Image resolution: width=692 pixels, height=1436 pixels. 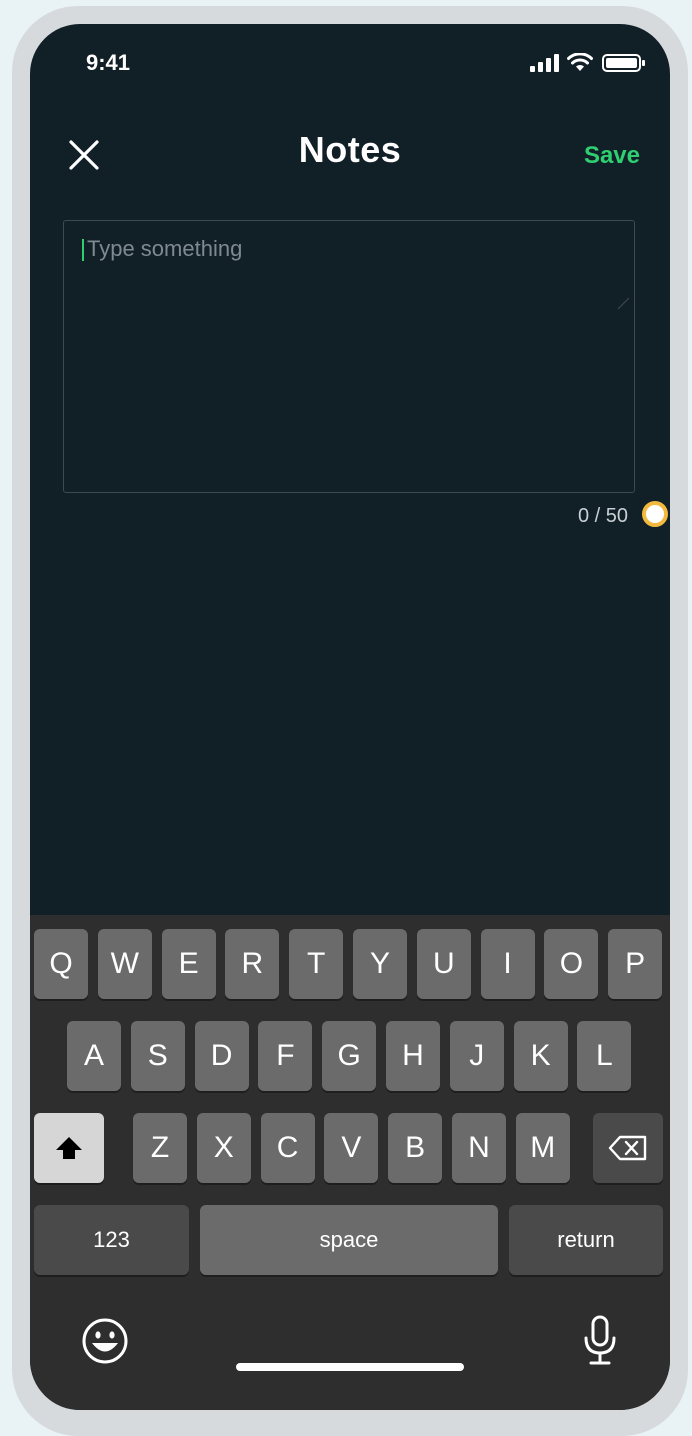 What do you see at coordinates (603, 516) in the screenshot?
I see `character-counter: 0 / 50` at bounding box center [603, 516].